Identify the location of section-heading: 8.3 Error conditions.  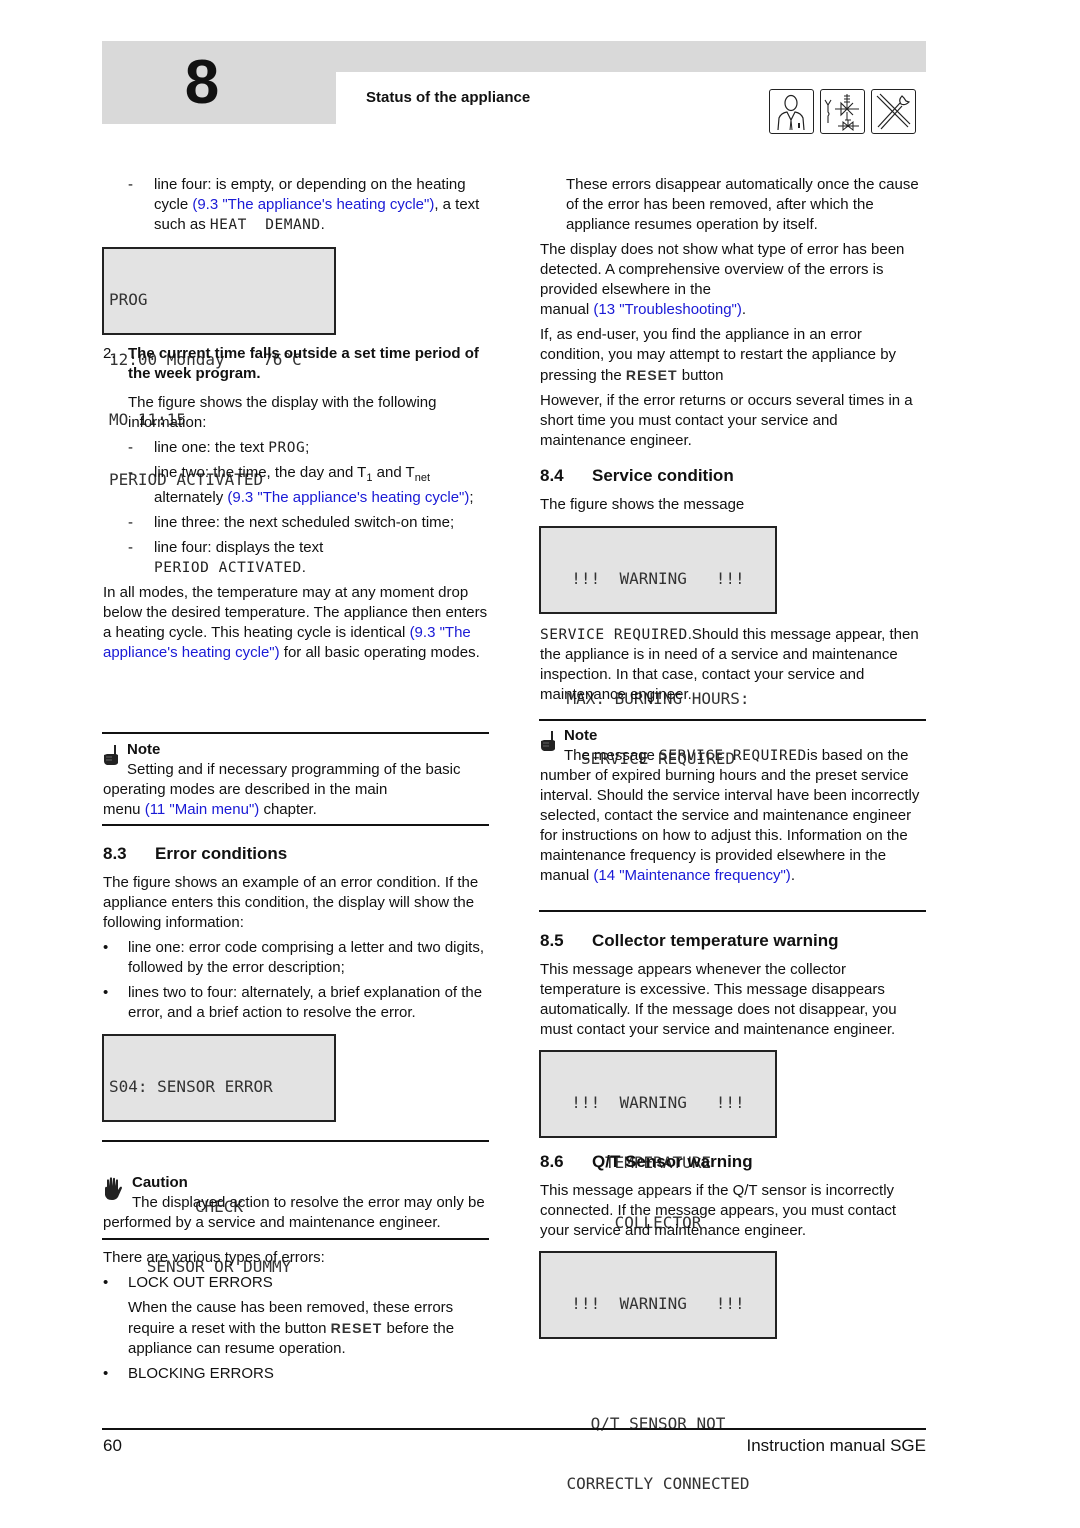
(195, 853).